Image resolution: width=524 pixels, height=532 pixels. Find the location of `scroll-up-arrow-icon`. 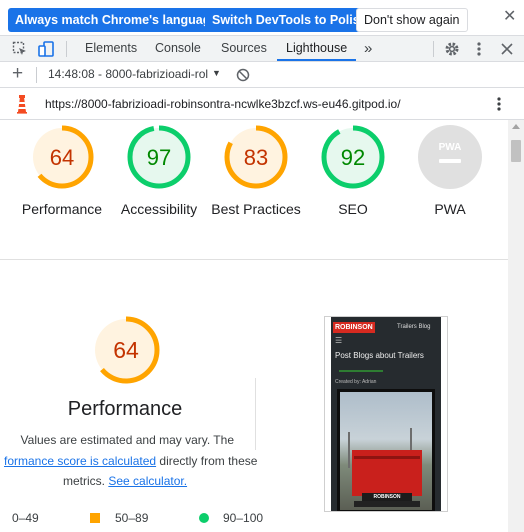

scroll-up-arrow-icon is located at coordinates (516, 126).